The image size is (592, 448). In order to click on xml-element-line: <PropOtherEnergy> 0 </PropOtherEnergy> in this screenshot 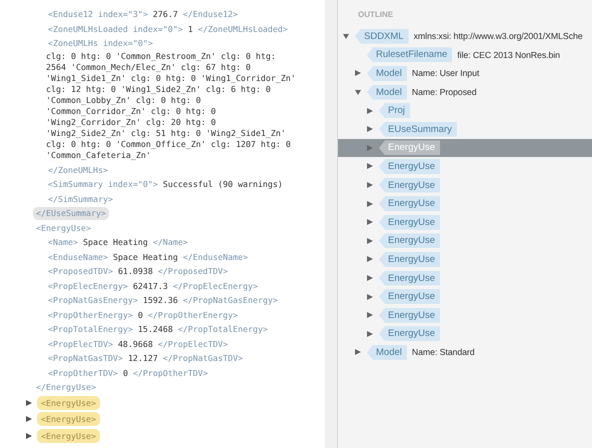, I will do `click(143, 315)`.